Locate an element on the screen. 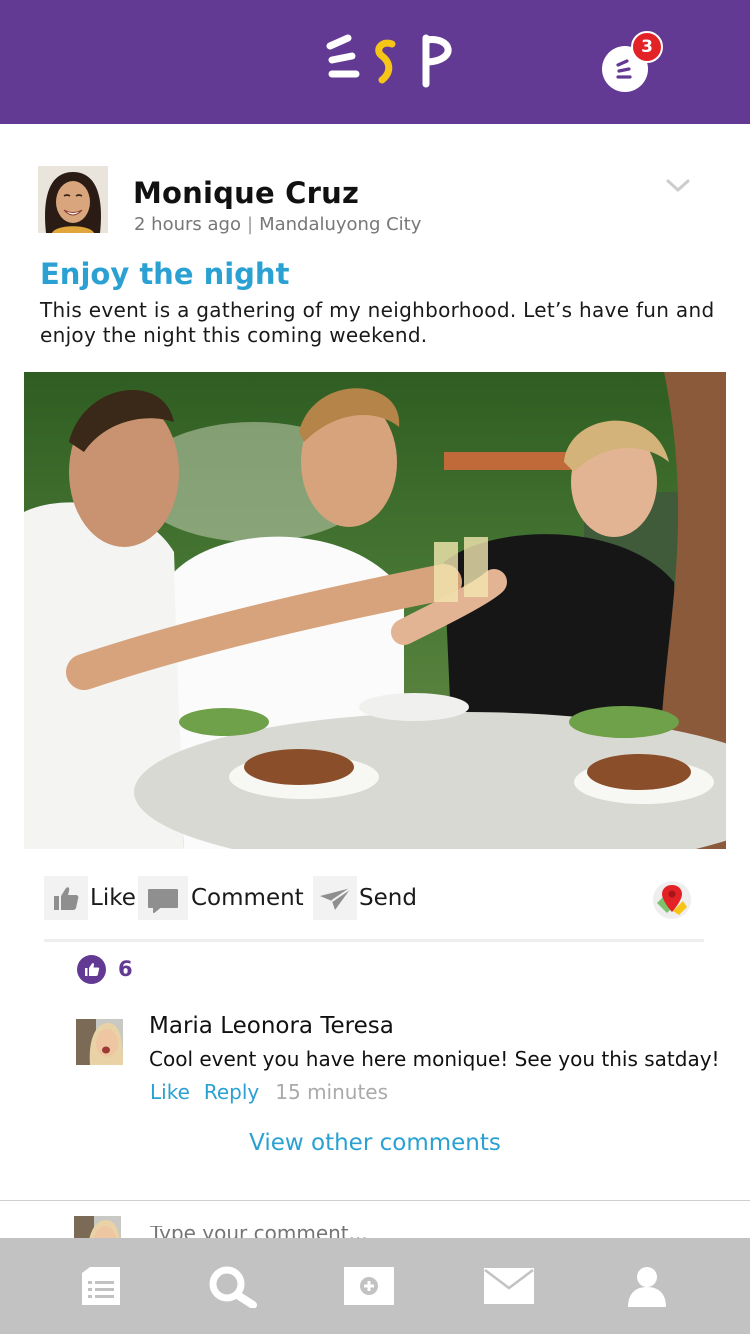 The width and height of the screenshot is (750, 1334). esp-notification-icon is located at coordinates (624, 69).